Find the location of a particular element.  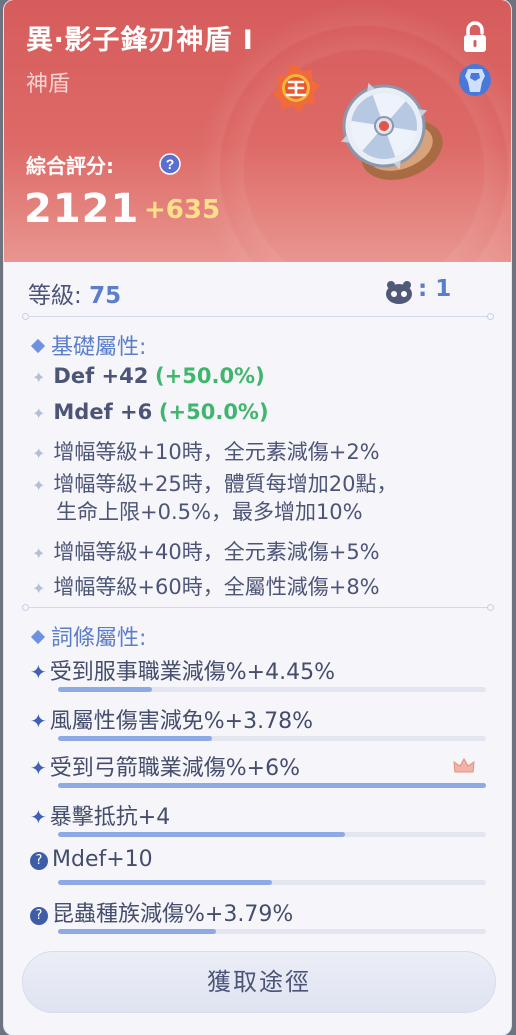

level-label: 等級: is located at coordinates (55, 296).